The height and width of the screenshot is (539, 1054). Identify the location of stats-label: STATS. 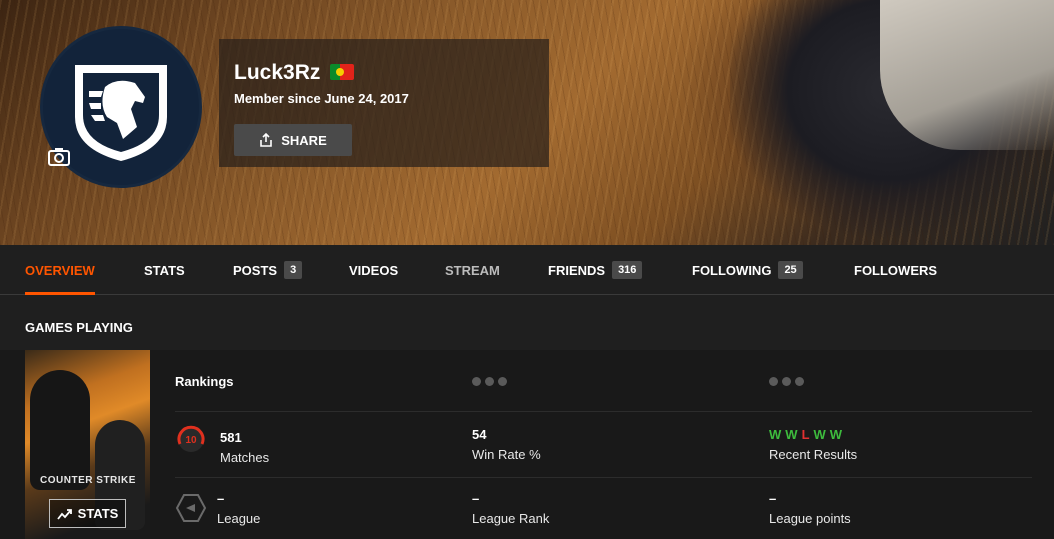
(98, 513).